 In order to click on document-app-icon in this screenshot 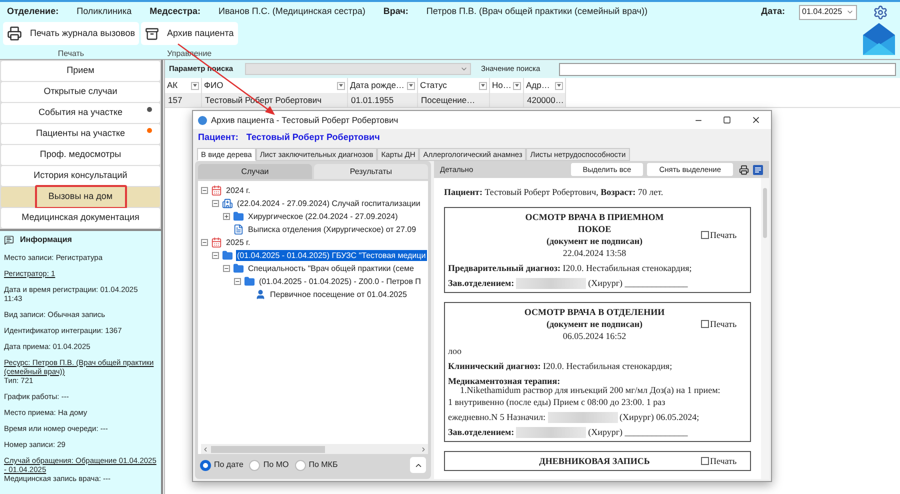, I will do `click(758, 169)`.